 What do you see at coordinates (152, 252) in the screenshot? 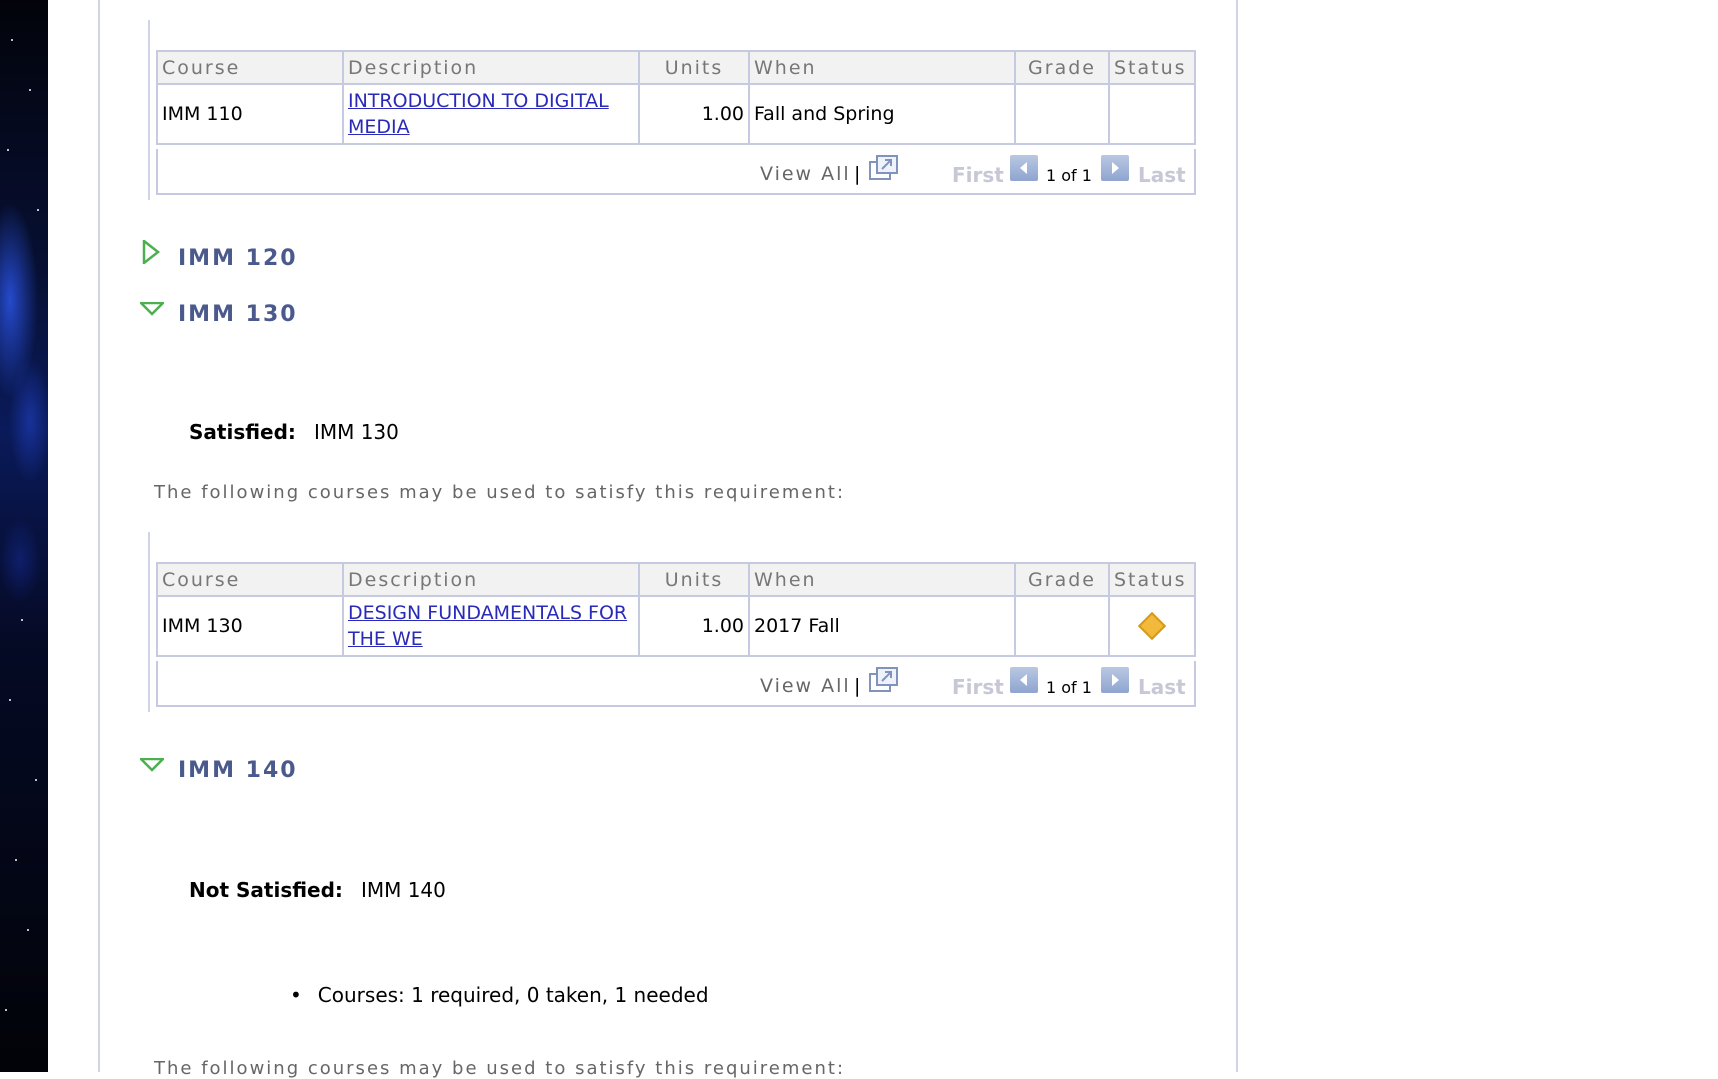
I see `expand-triangle-icon` at bounding box center [152, 252].